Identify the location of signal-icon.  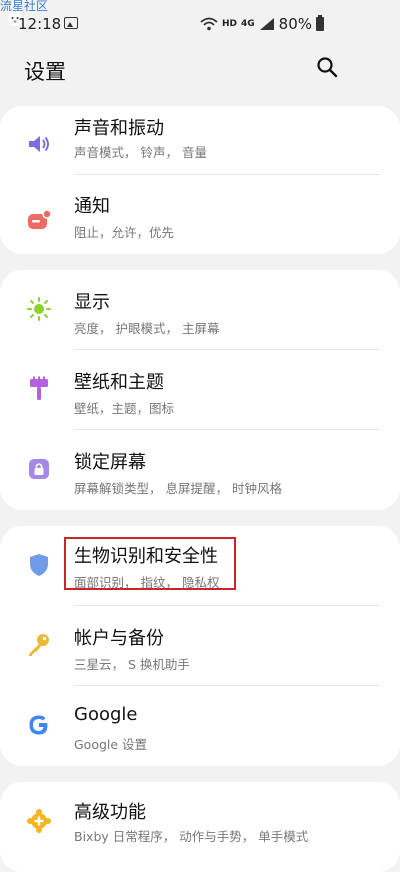
(266, 24).